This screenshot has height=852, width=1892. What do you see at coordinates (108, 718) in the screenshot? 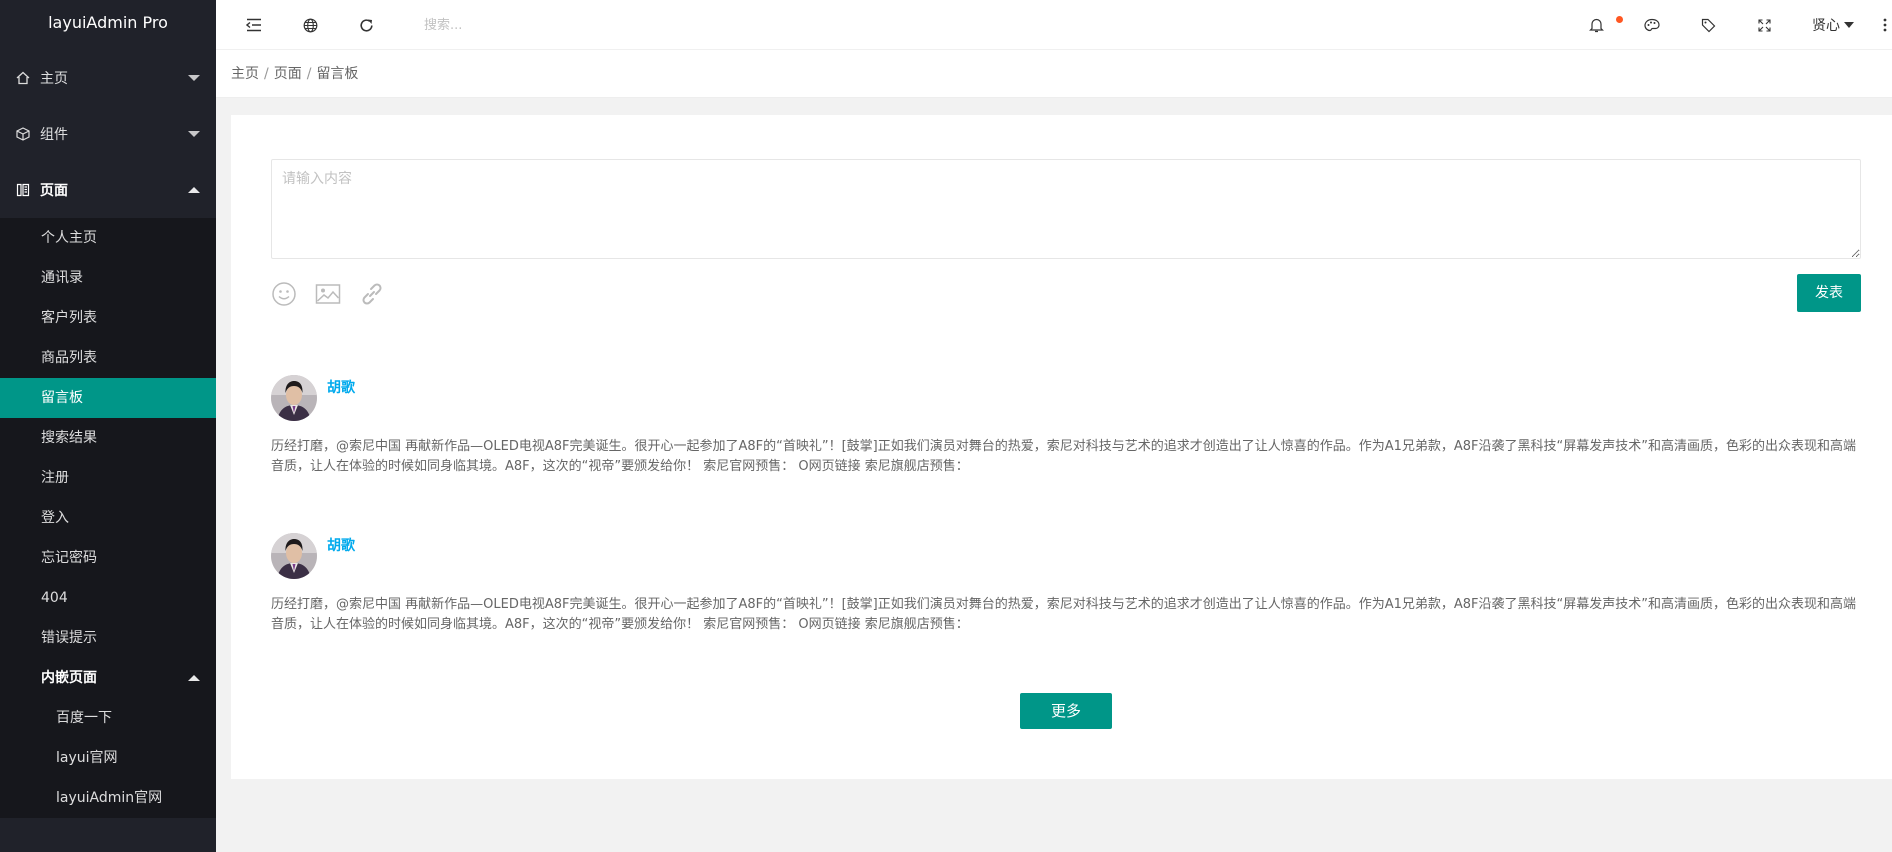
I see `sidebar-item-baidu: 百度一下` at bounding box center [108, 718].